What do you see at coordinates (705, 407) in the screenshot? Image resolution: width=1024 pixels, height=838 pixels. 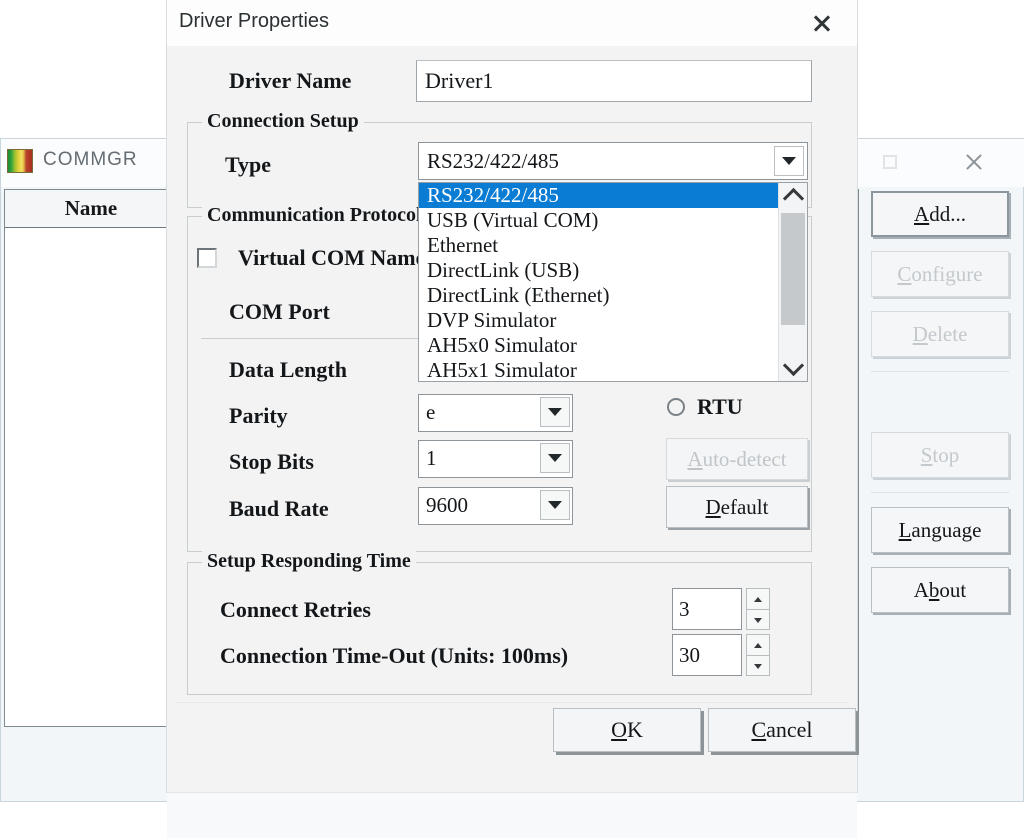 I see `rtu-radio-option: RTU` at bounding box center [705, 407].